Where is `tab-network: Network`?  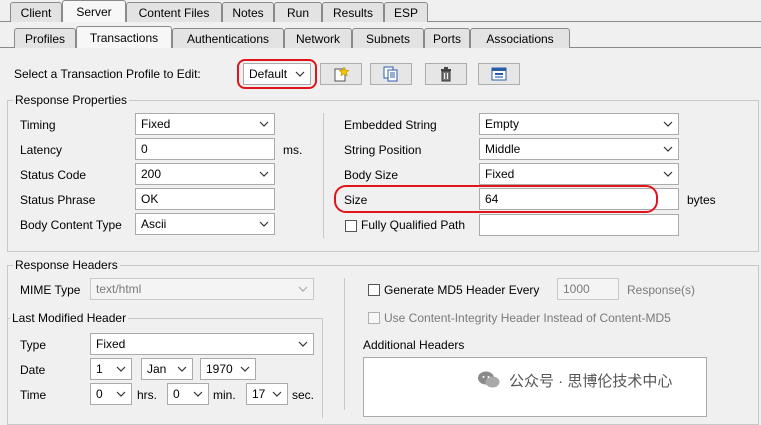 tab-network: Network is located at coordinates (318, 38).